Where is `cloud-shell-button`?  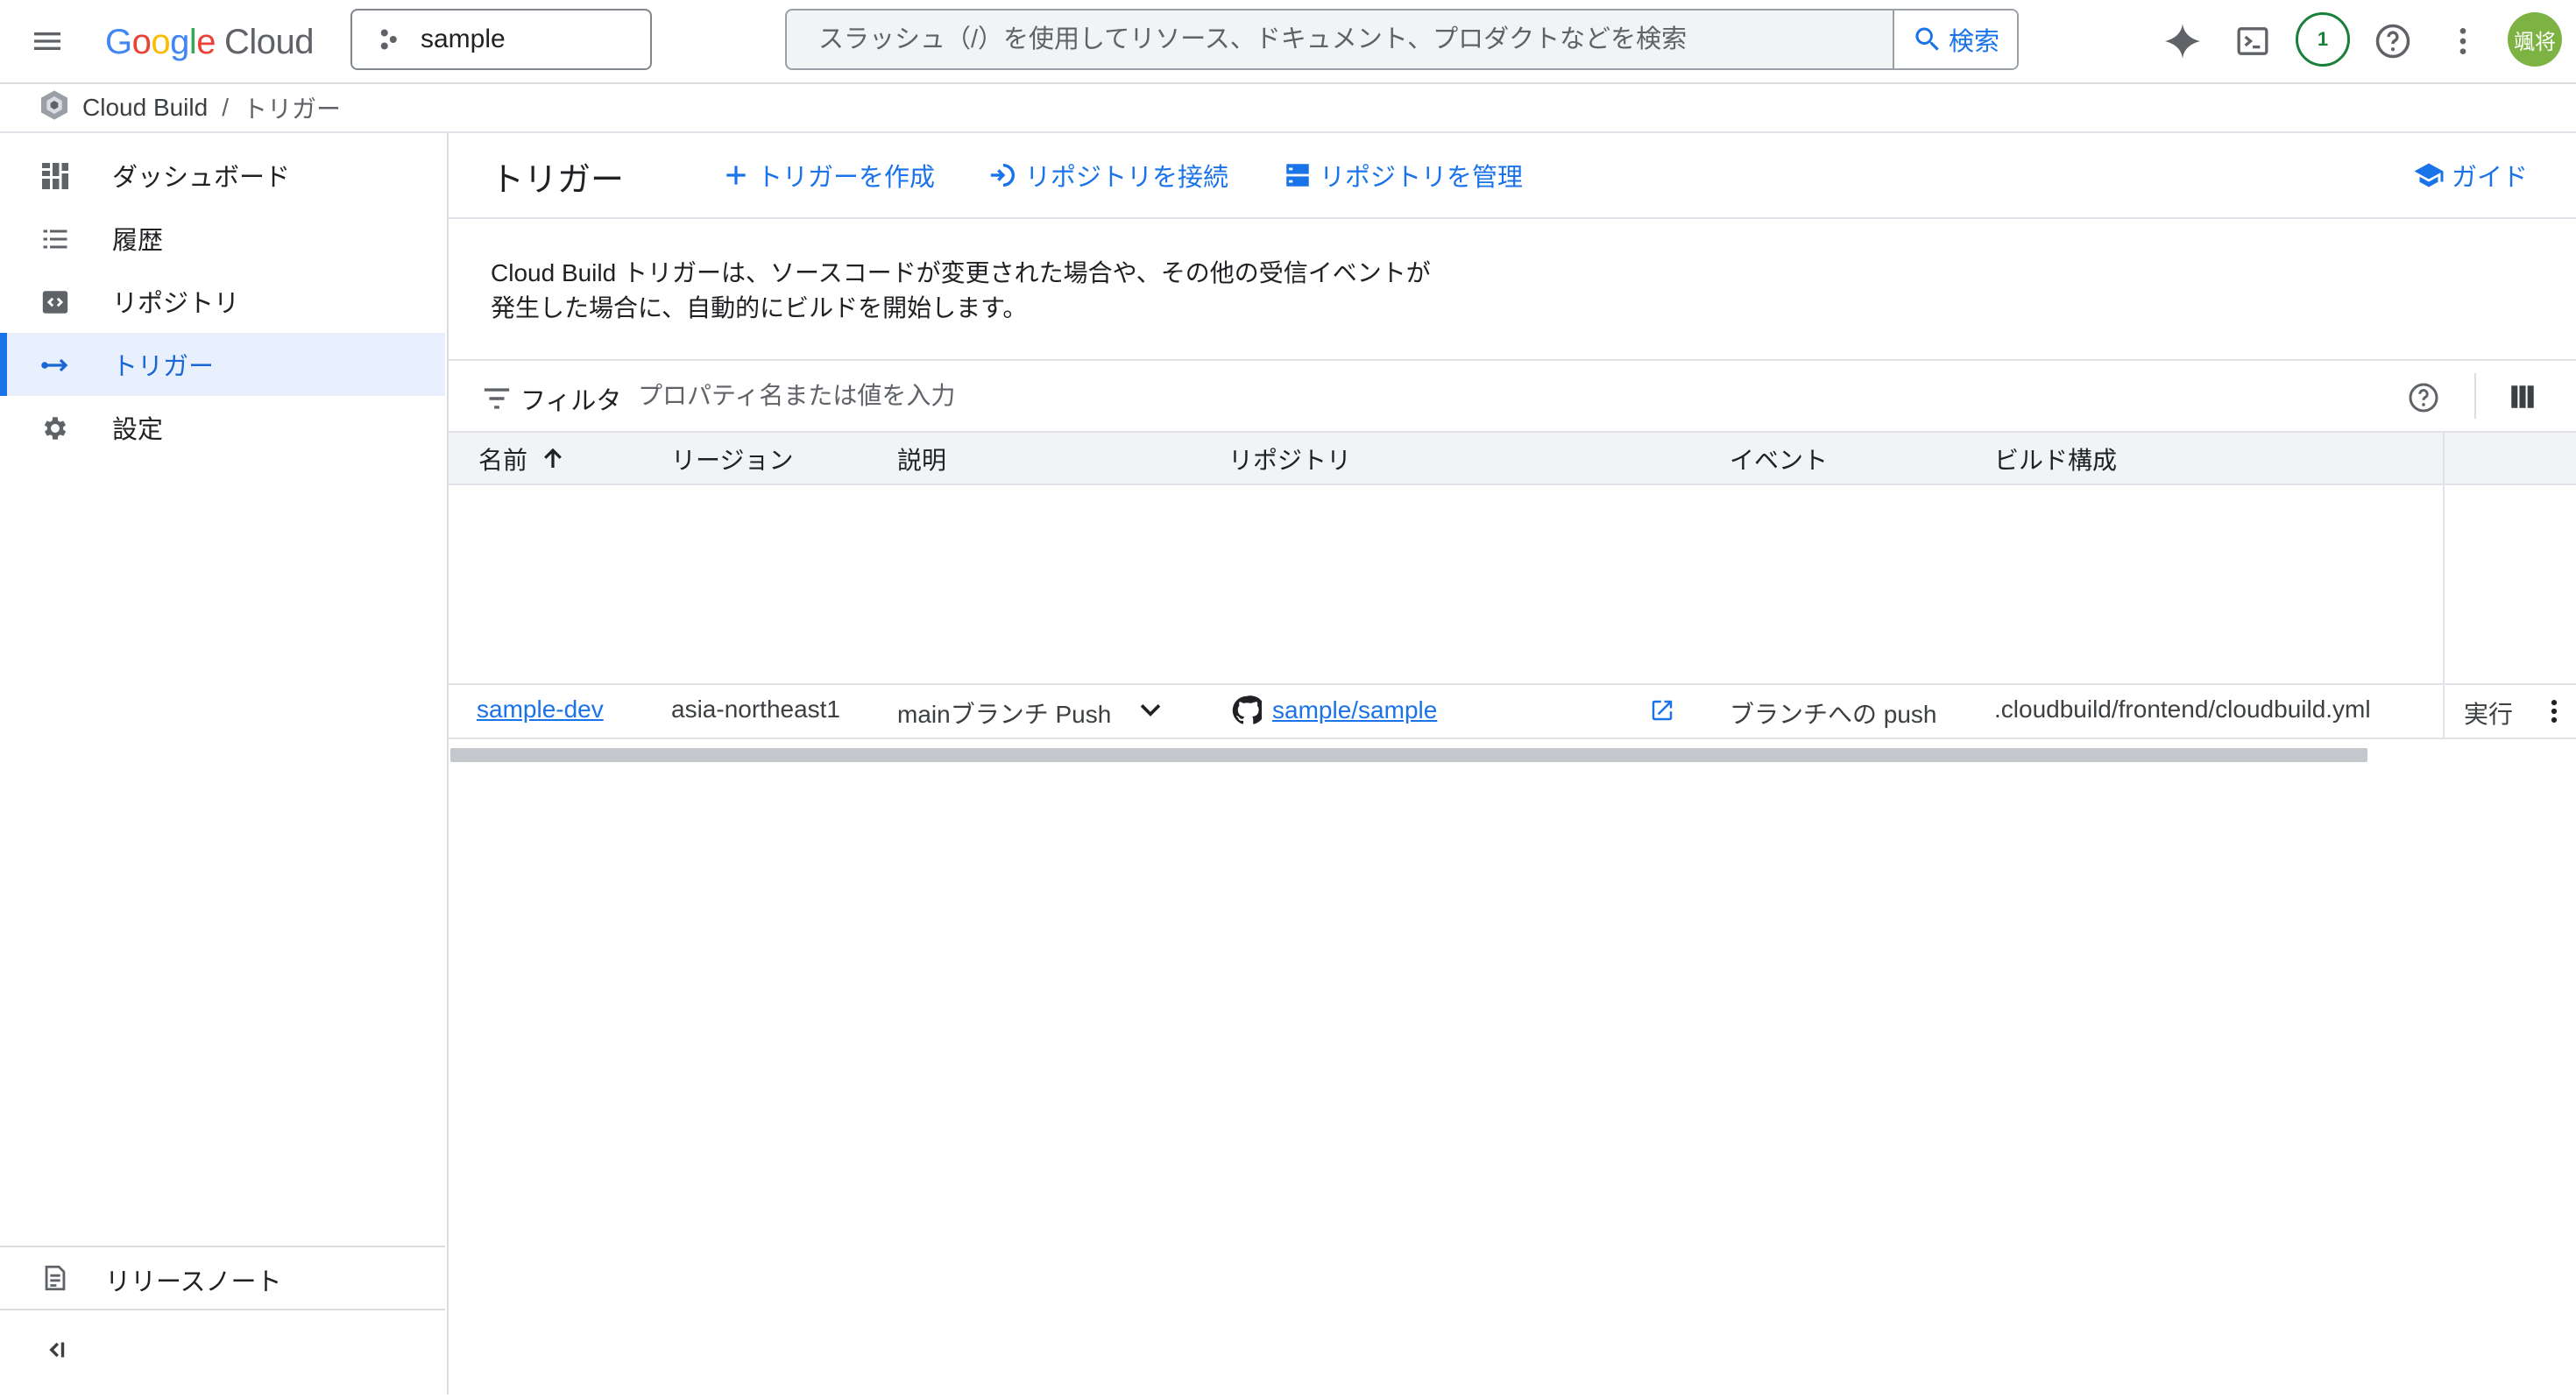
cloud-shell-button is located at coordinates (2253, 41).